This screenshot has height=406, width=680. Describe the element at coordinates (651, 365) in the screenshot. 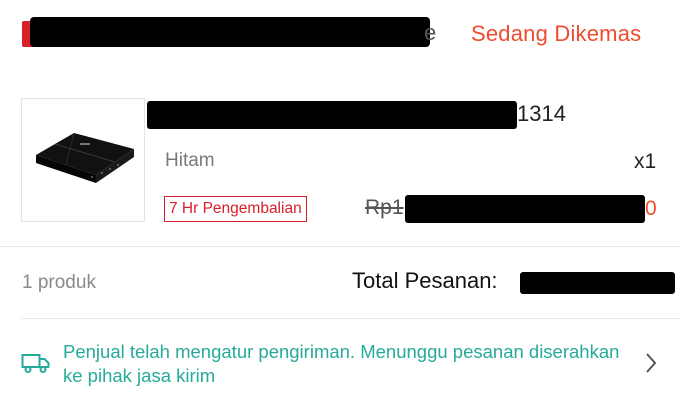

I see `chevron-right-icon` at that location.